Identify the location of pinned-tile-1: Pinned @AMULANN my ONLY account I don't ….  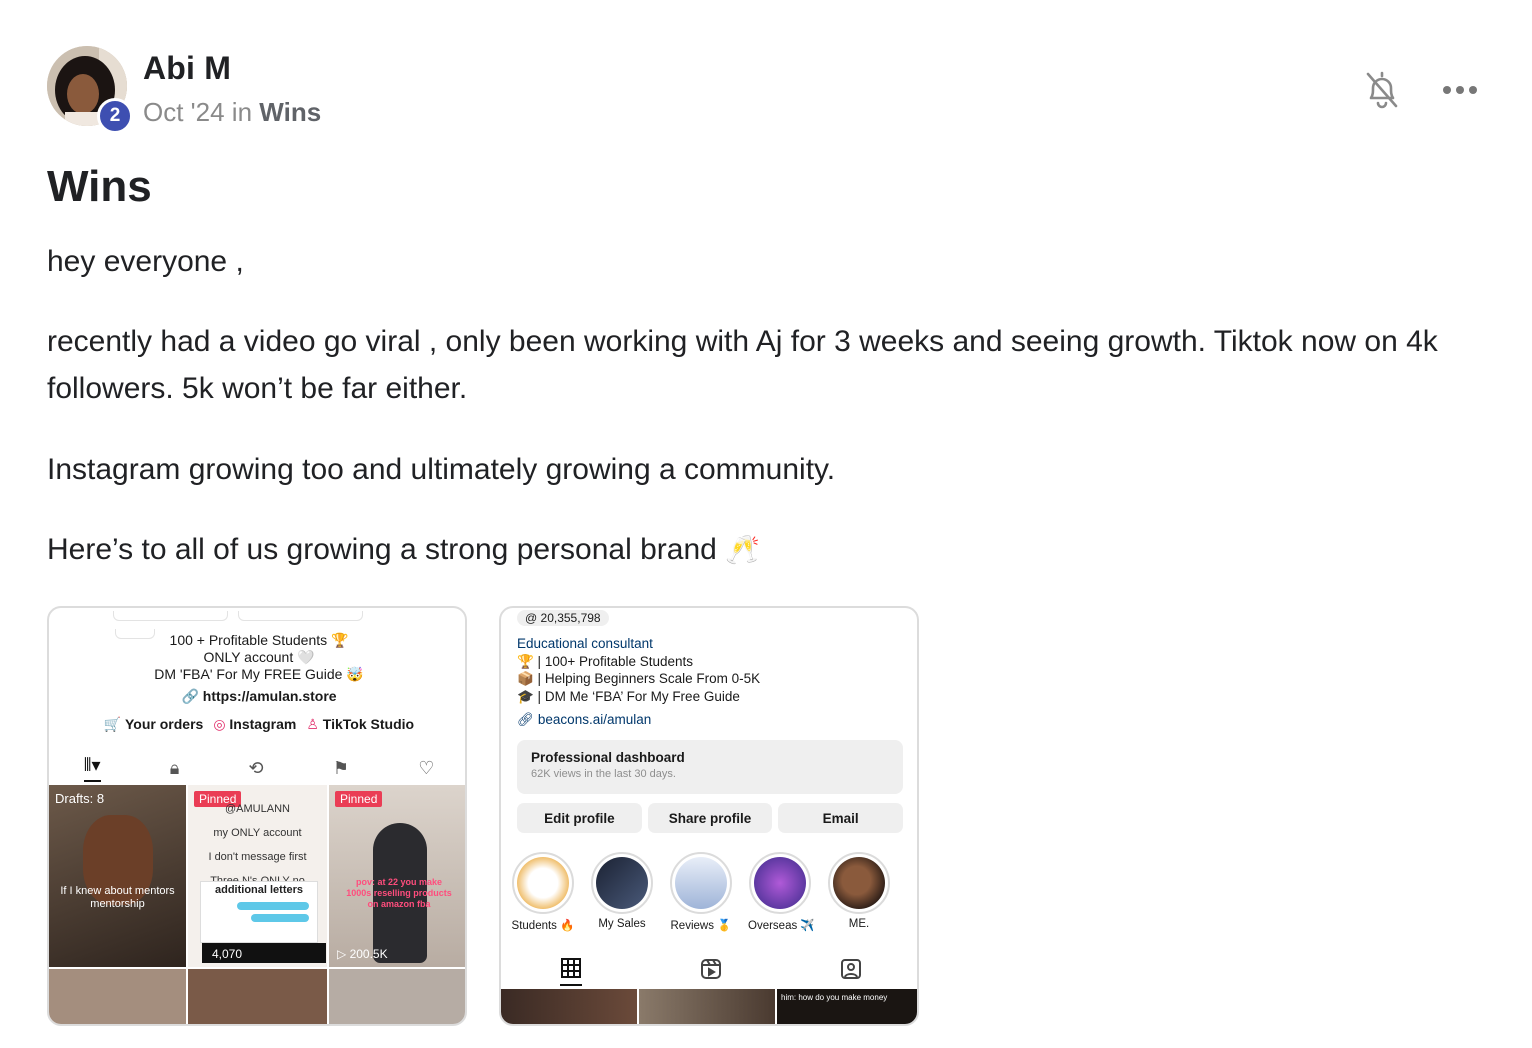
(257, 876).